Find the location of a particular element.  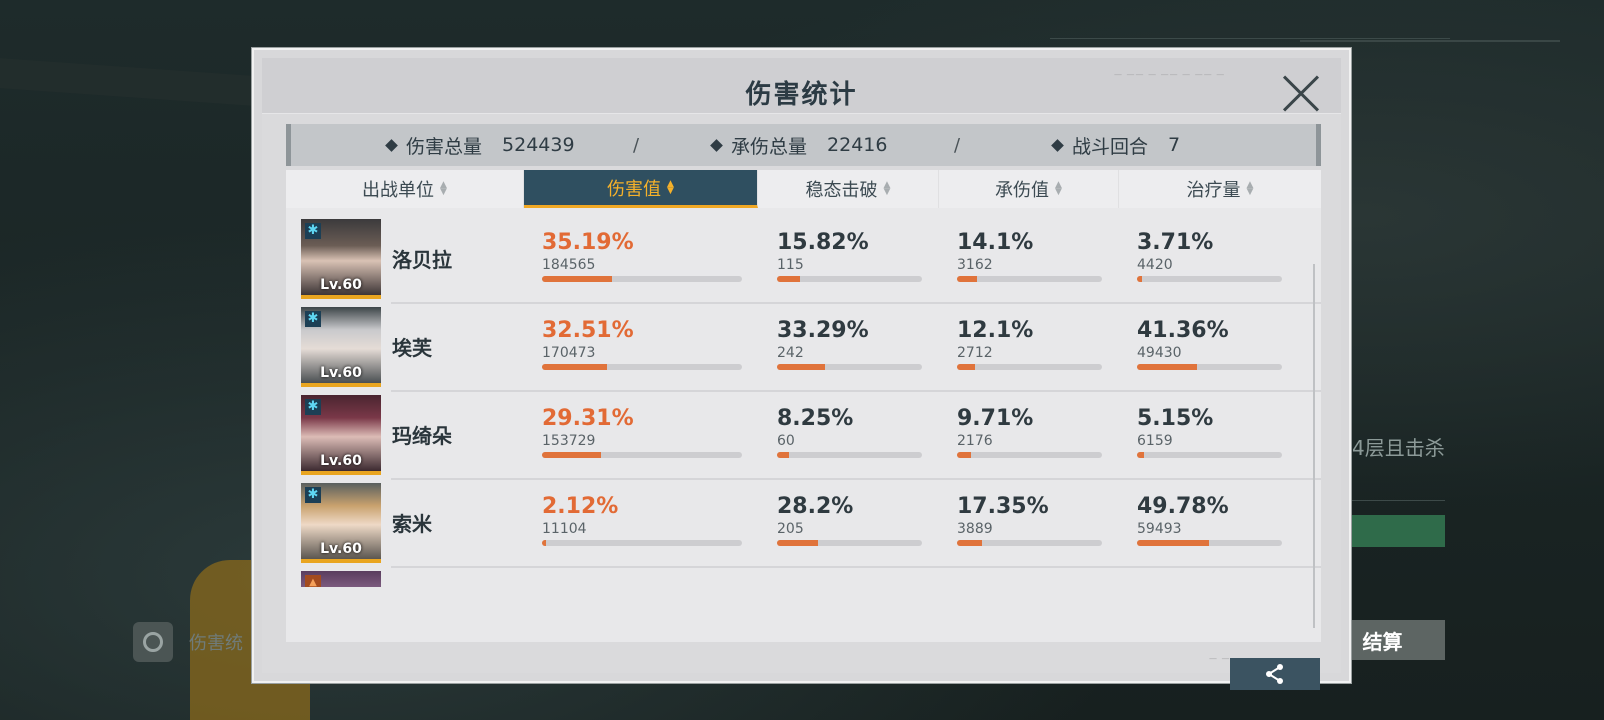

summary-total-taken: 承伤总量 22416 is located at coordinates (798, 145).